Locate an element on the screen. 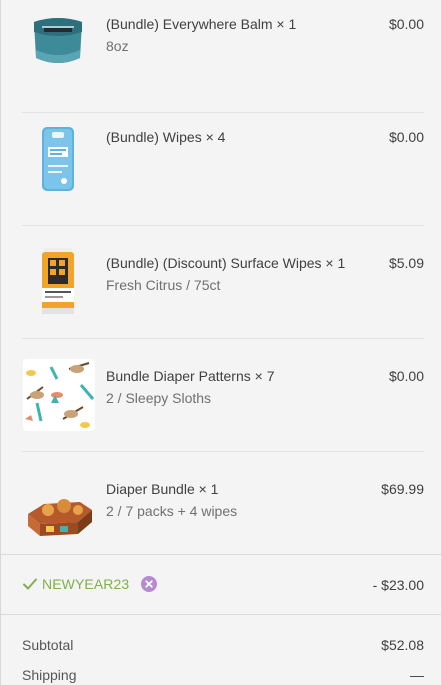 Image resolution: width=442 pixels, height=685 pixels. item-name: (Bundle) Wipes × 4 is located at coordinates (166, 137).